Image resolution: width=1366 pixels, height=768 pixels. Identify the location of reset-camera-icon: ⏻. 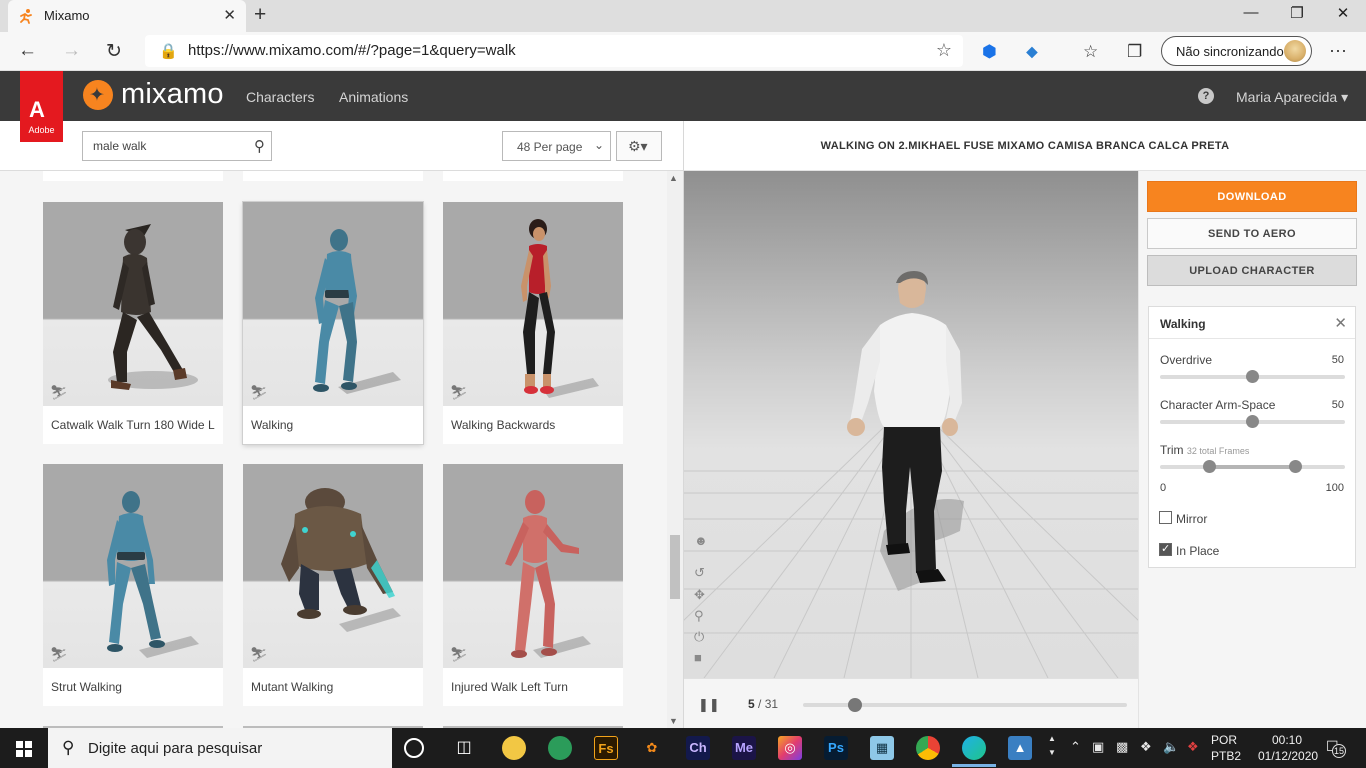
(699, 637).